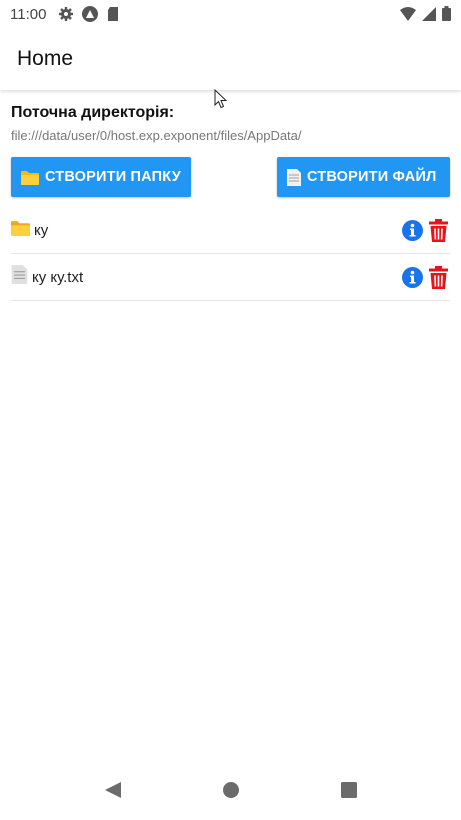 Image resolution: width=461 pixels, height=820 pixels. Describe the element at coordinates (41, 230) in the screenshot. I see `item-name: ку` at that location.